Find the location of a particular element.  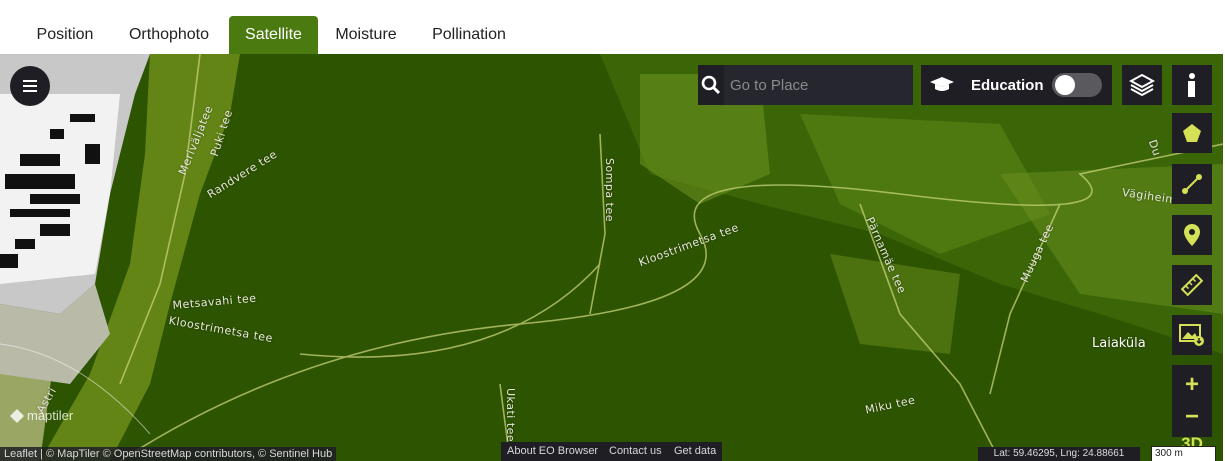

place-label-laiakula: Laiaküla is located at coordinates (1119, 343).